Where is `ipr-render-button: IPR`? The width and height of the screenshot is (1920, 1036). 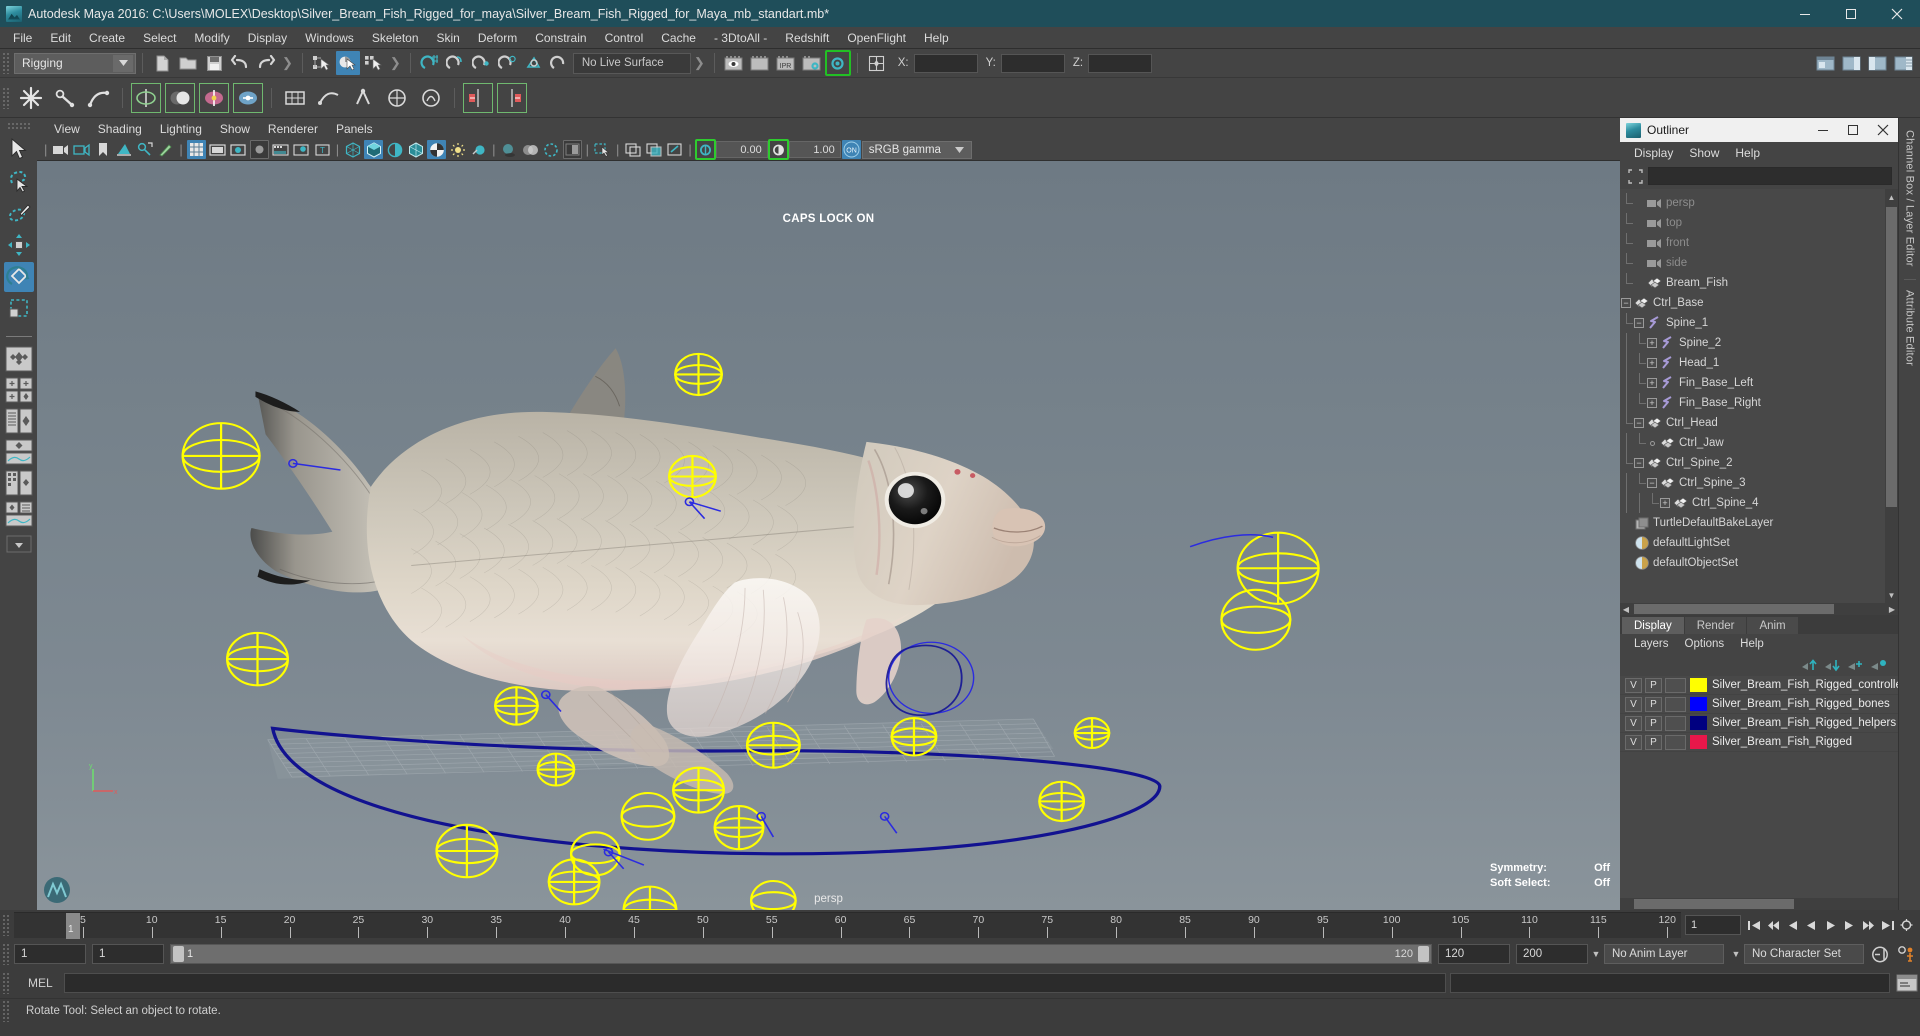 ipr-render-button: IPR is located at coordinates (786, 63).